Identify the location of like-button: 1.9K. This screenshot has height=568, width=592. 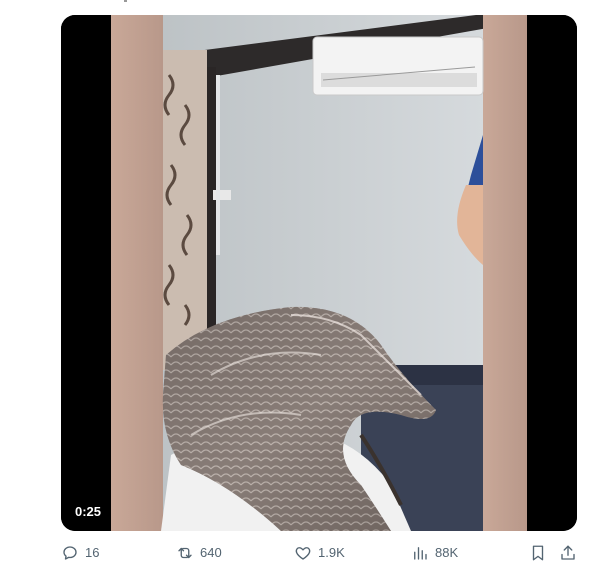
(319, 553).